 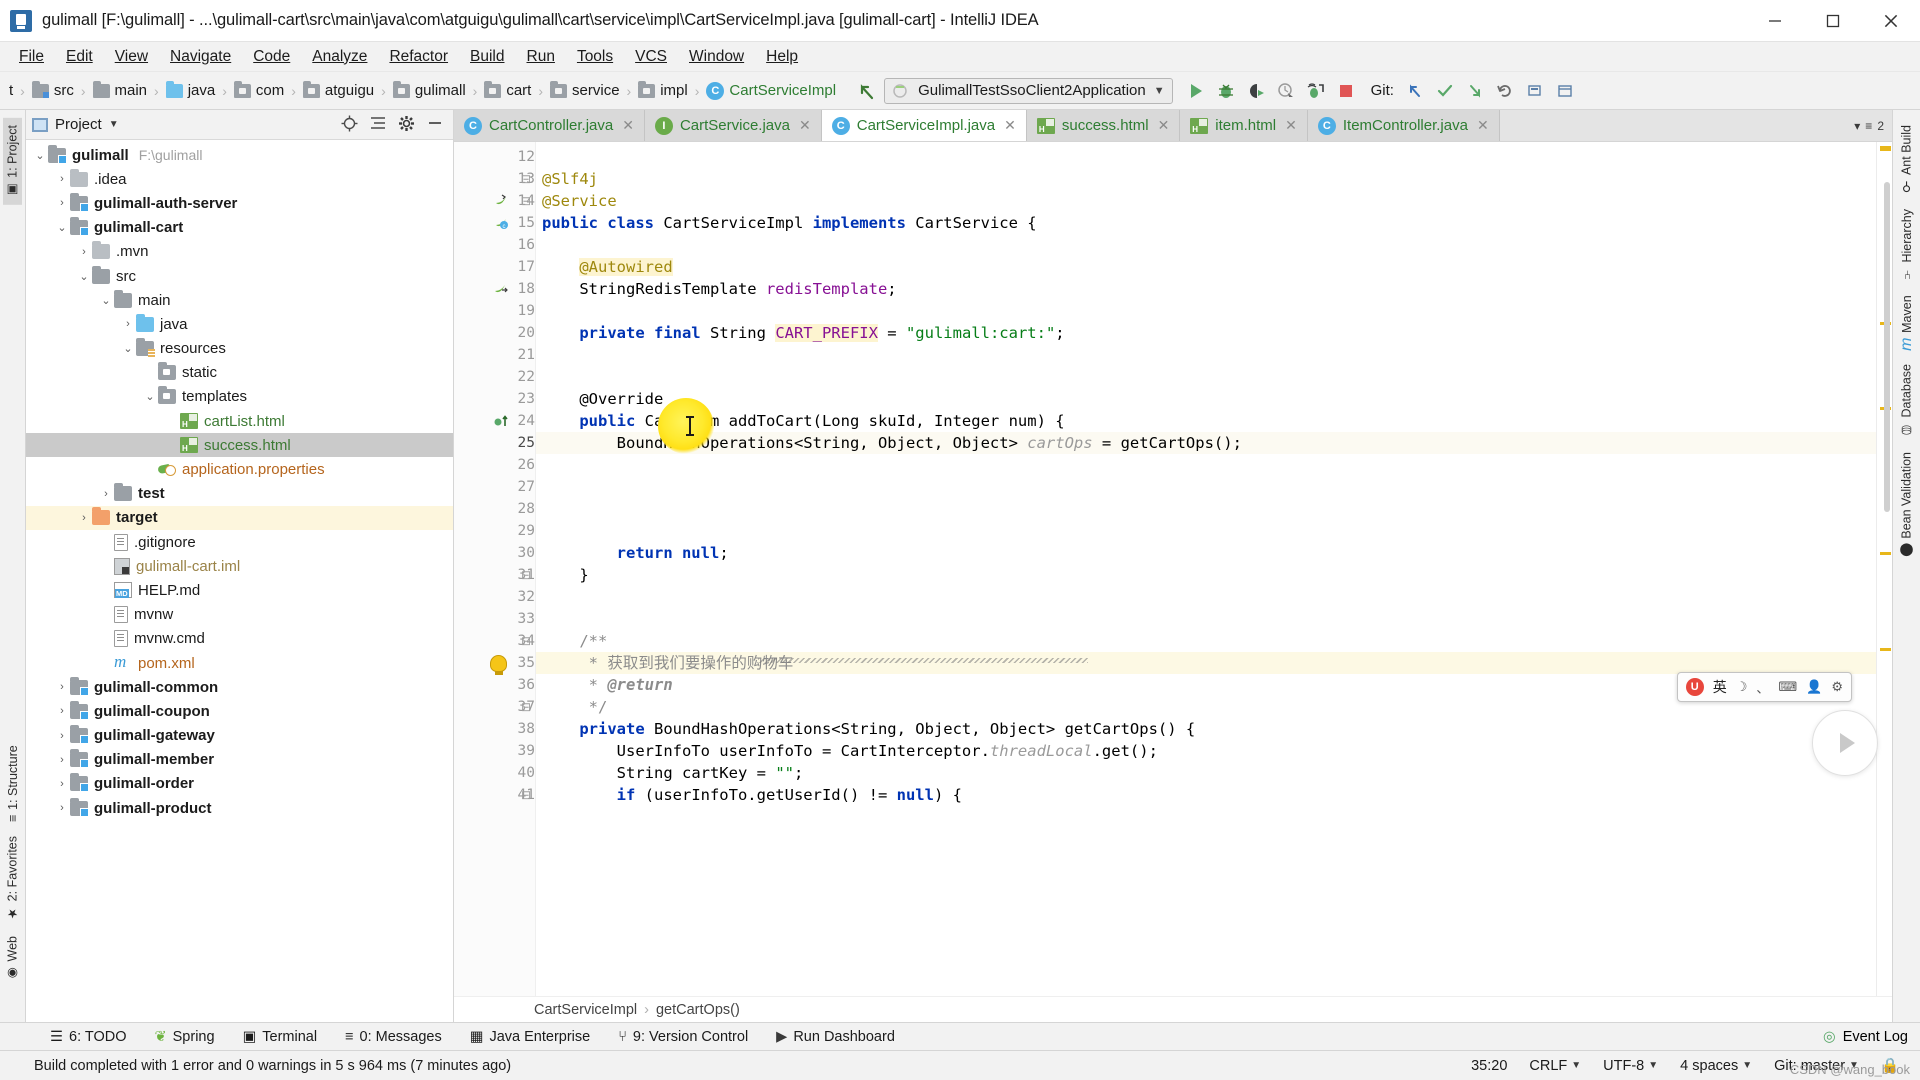 What do you see at coordinates (239, 566) in the screenshot?
I see `tree-node: gulimall-cart.iml` at bounding box center [239, 566].